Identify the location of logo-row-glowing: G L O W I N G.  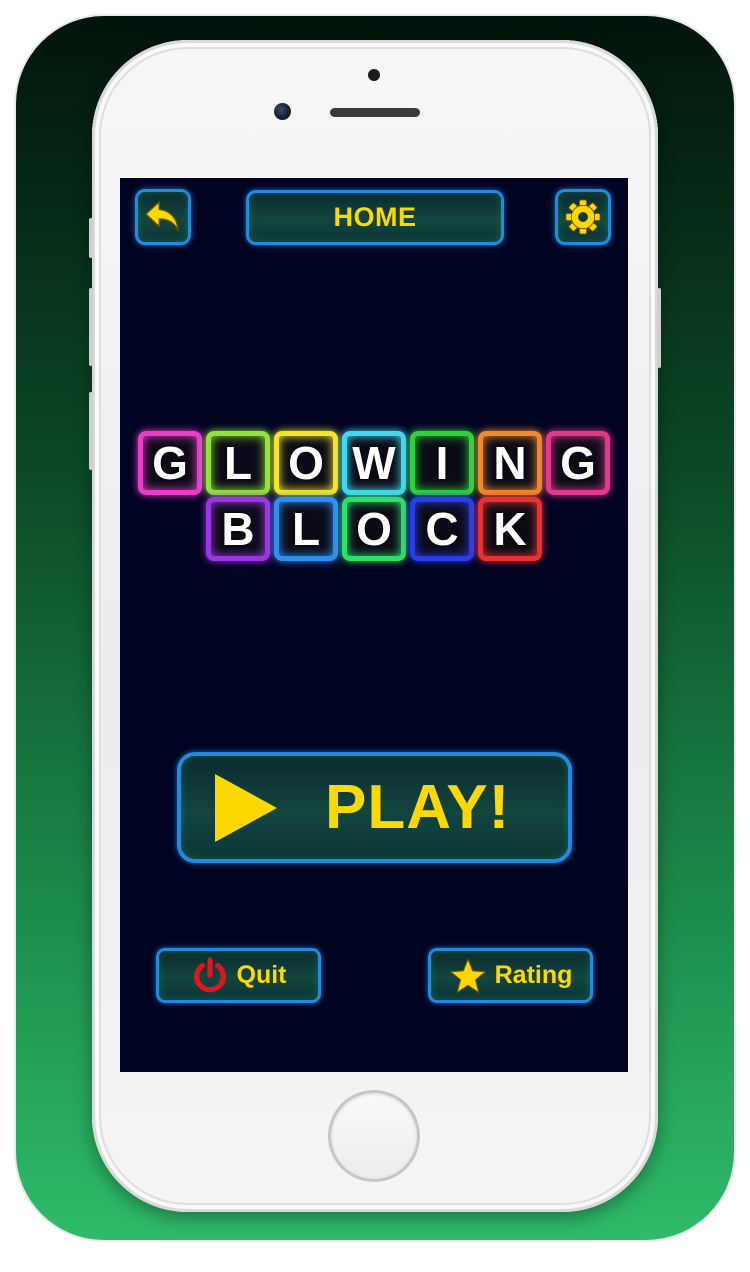
(374, 463).